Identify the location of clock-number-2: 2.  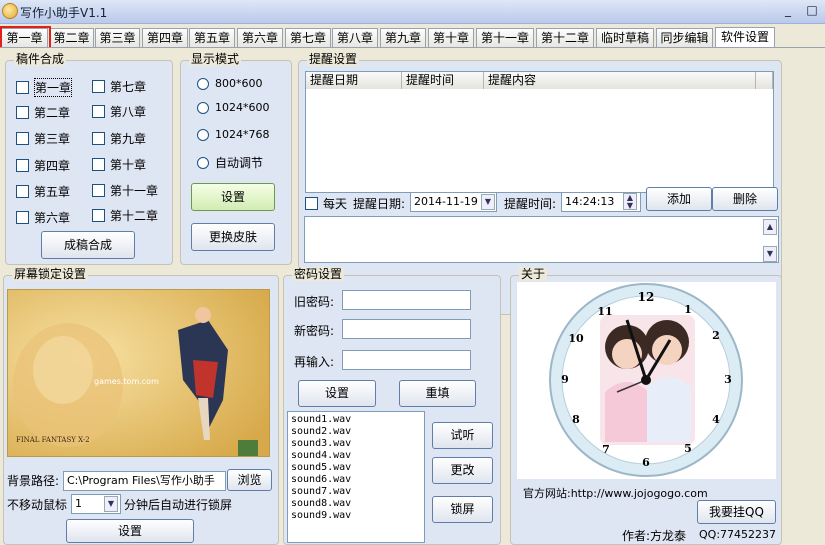
(716, 335).